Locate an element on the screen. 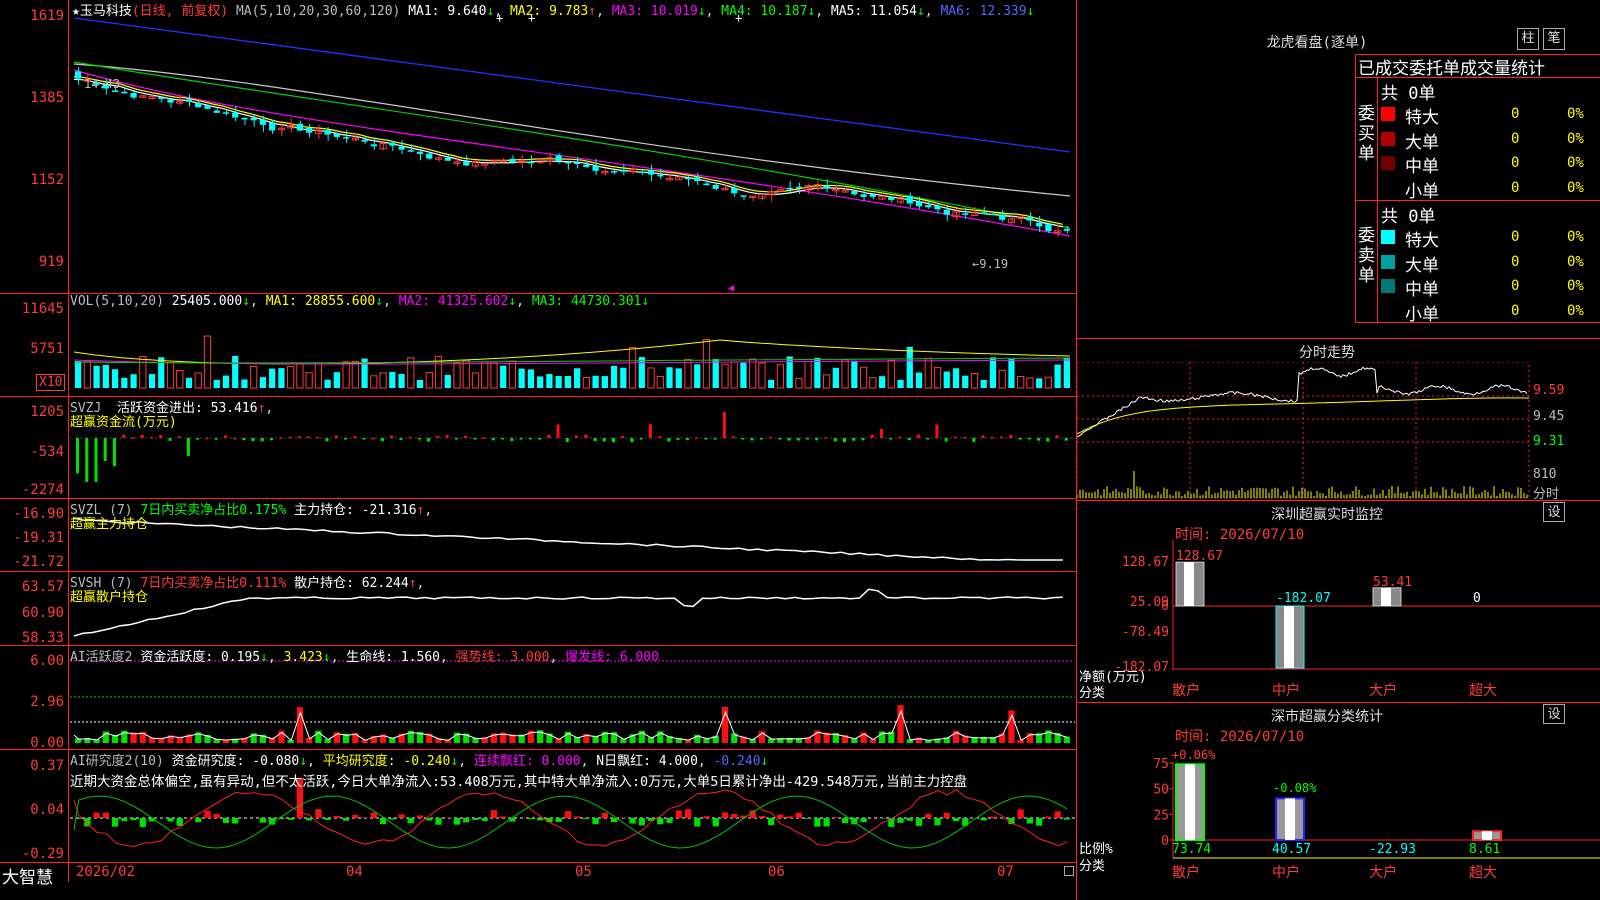 The height and width of the screenshot is (900, 1600). monitor-value-label: 128.67 is located at coordinates (1199, 556).